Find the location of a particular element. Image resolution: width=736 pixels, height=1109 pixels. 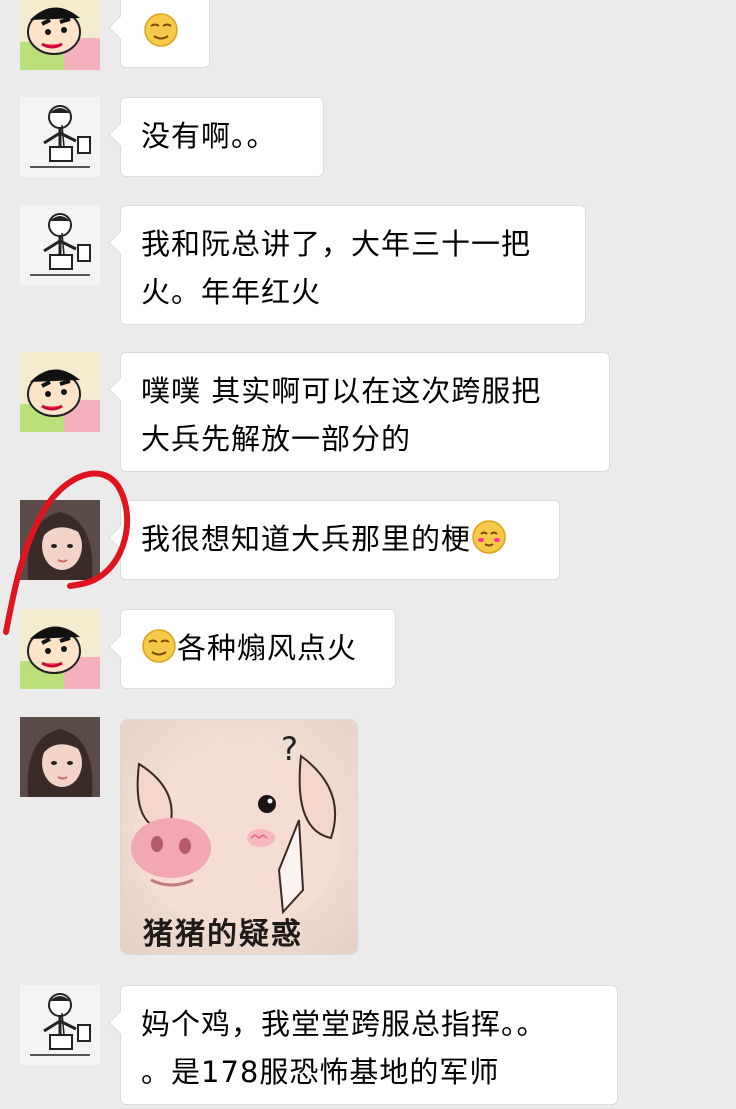

blush-emoji-icon is located at coordinates (489, 537).